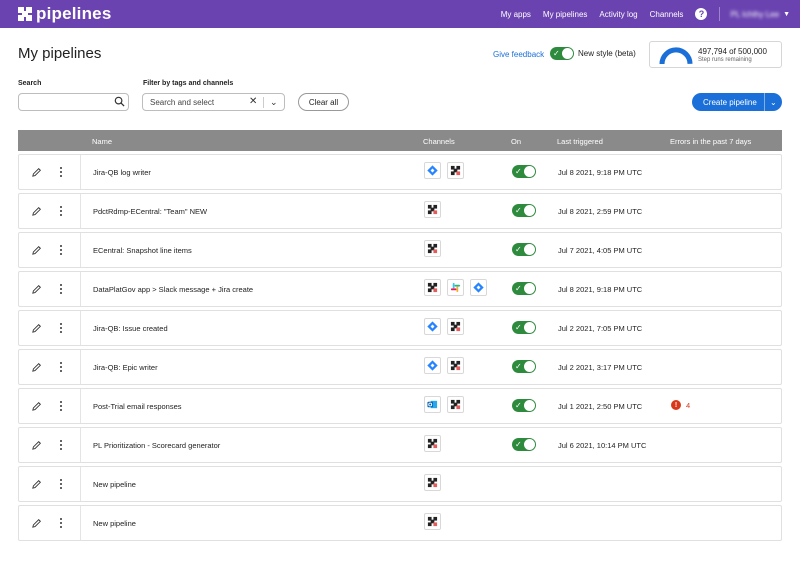 The height and width of the screenshot is (569, 800). I want to click on give-feedback-link: Give feedback, so click(518, 54).